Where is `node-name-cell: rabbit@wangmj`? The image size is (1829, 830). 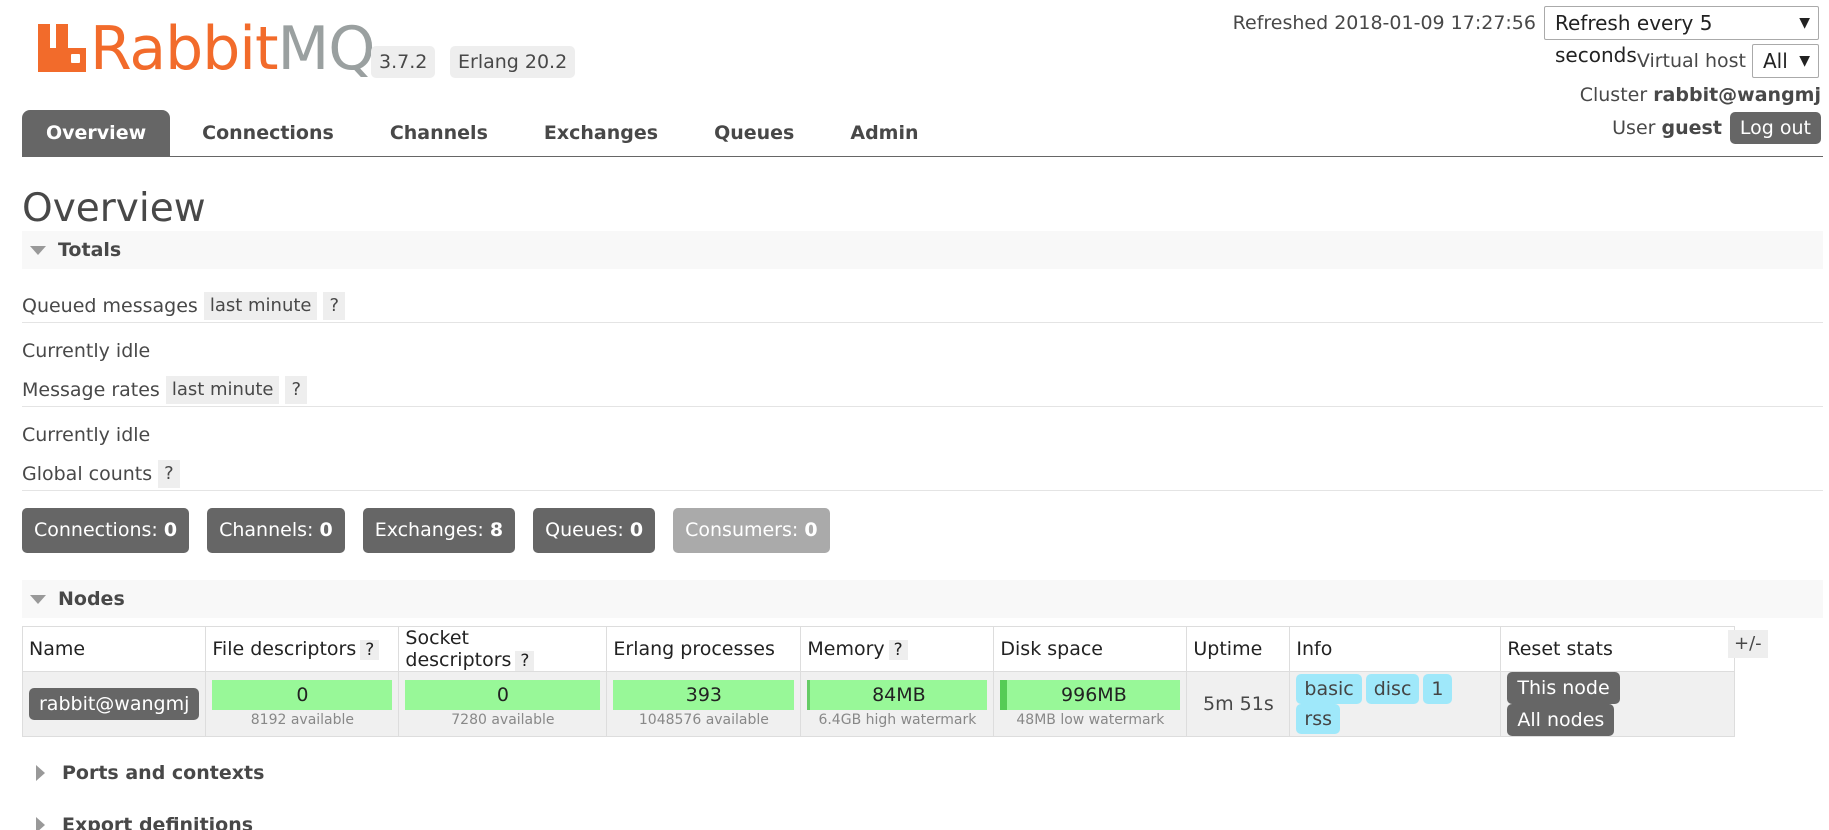 node-name-cell: rabbit@wangmj is located at coordinates (114, 704).